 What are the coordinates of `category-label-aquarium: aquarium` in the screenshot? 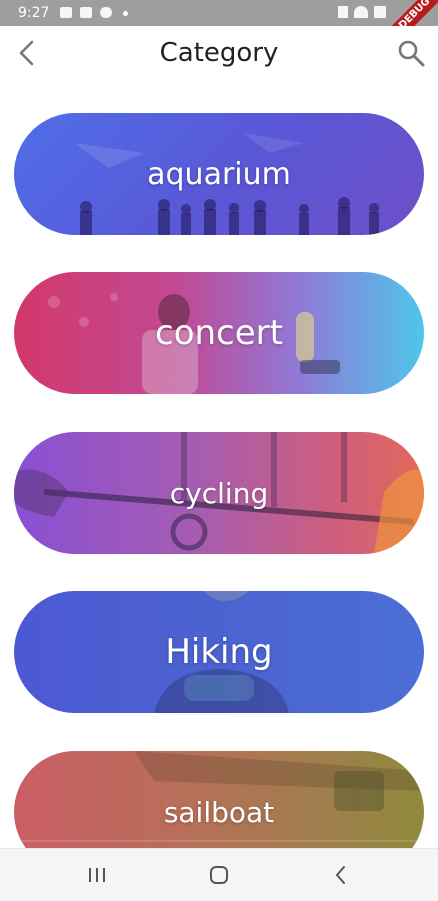 It's located at (219, 174).